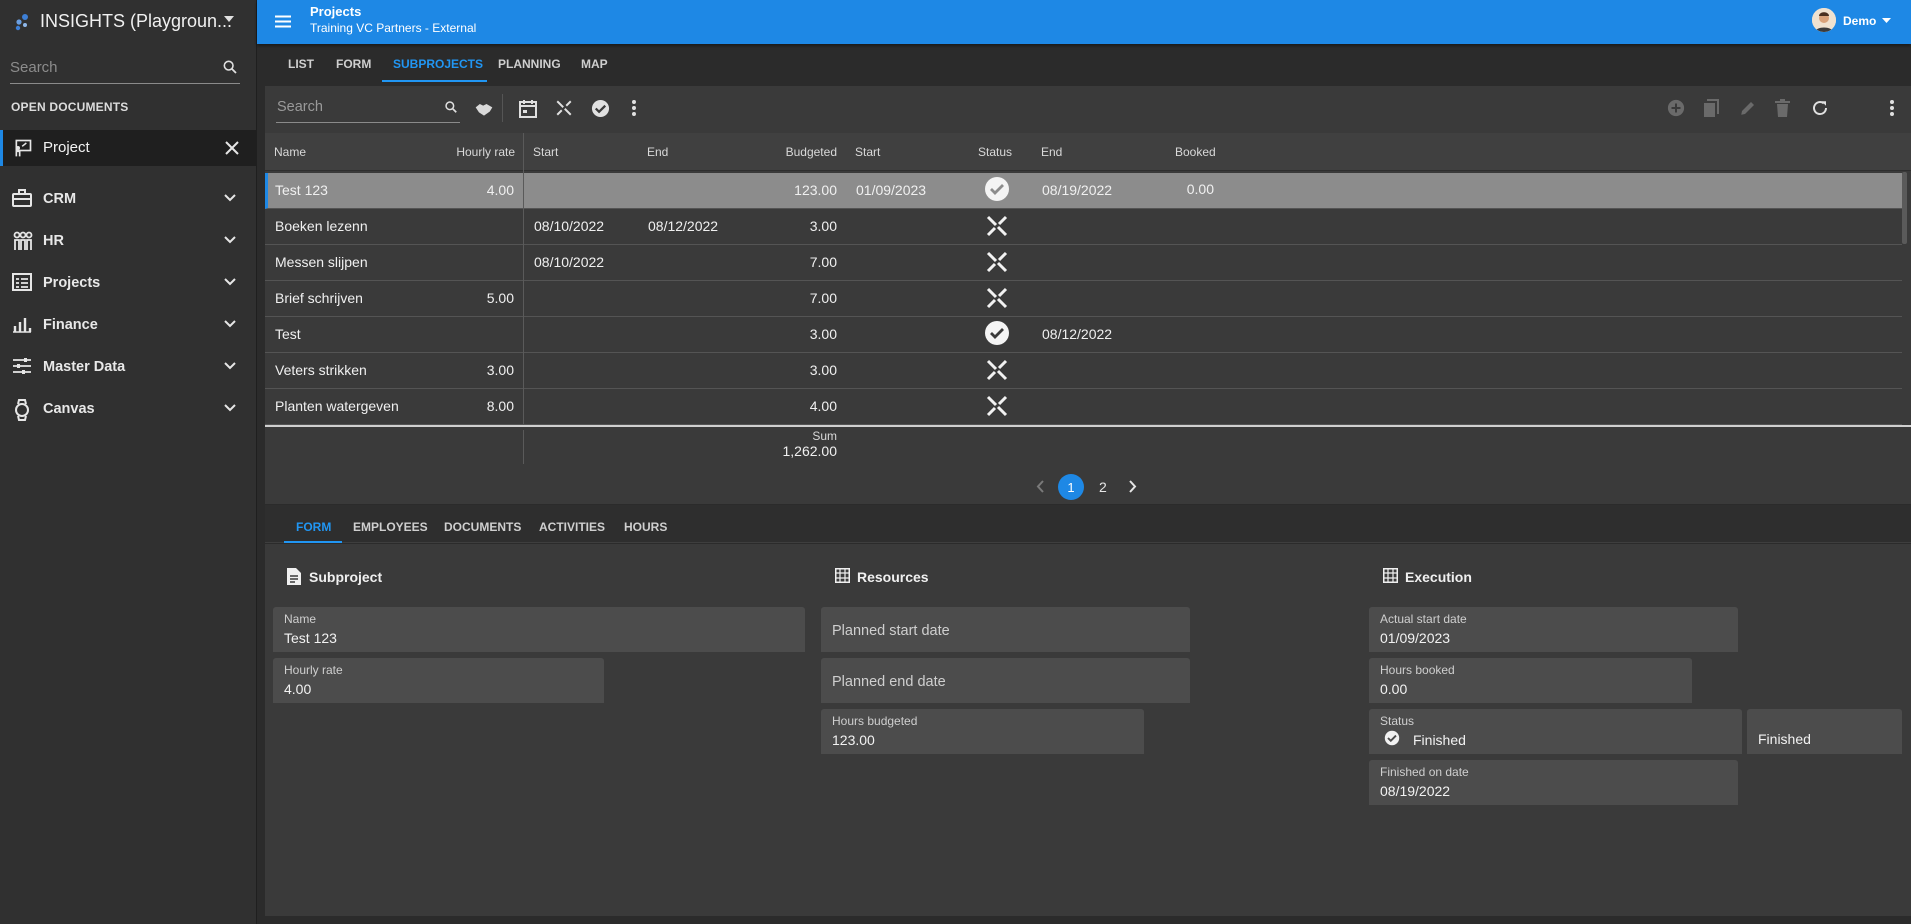 The image size is (1911, 924). I want to click on tab-activities: ACTIVITIES, so click(572, 527).